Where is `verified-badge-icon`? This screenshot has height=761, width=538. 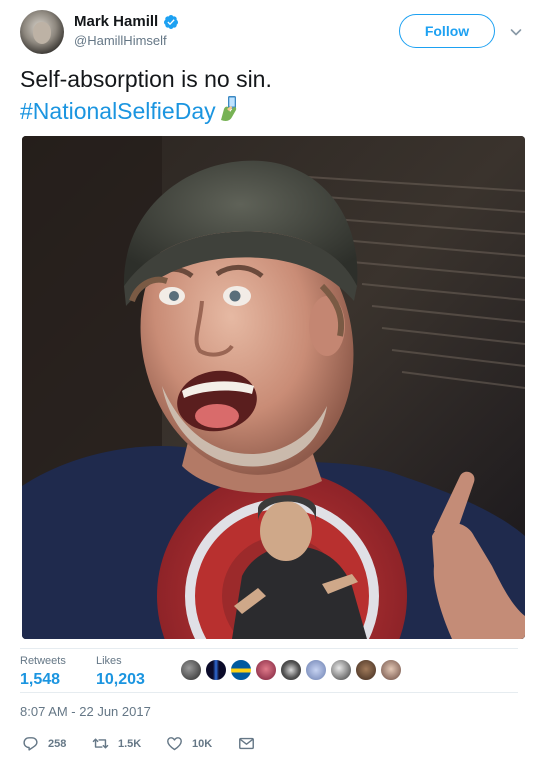 verified-badge-icon is located at coordinates (171, 21).